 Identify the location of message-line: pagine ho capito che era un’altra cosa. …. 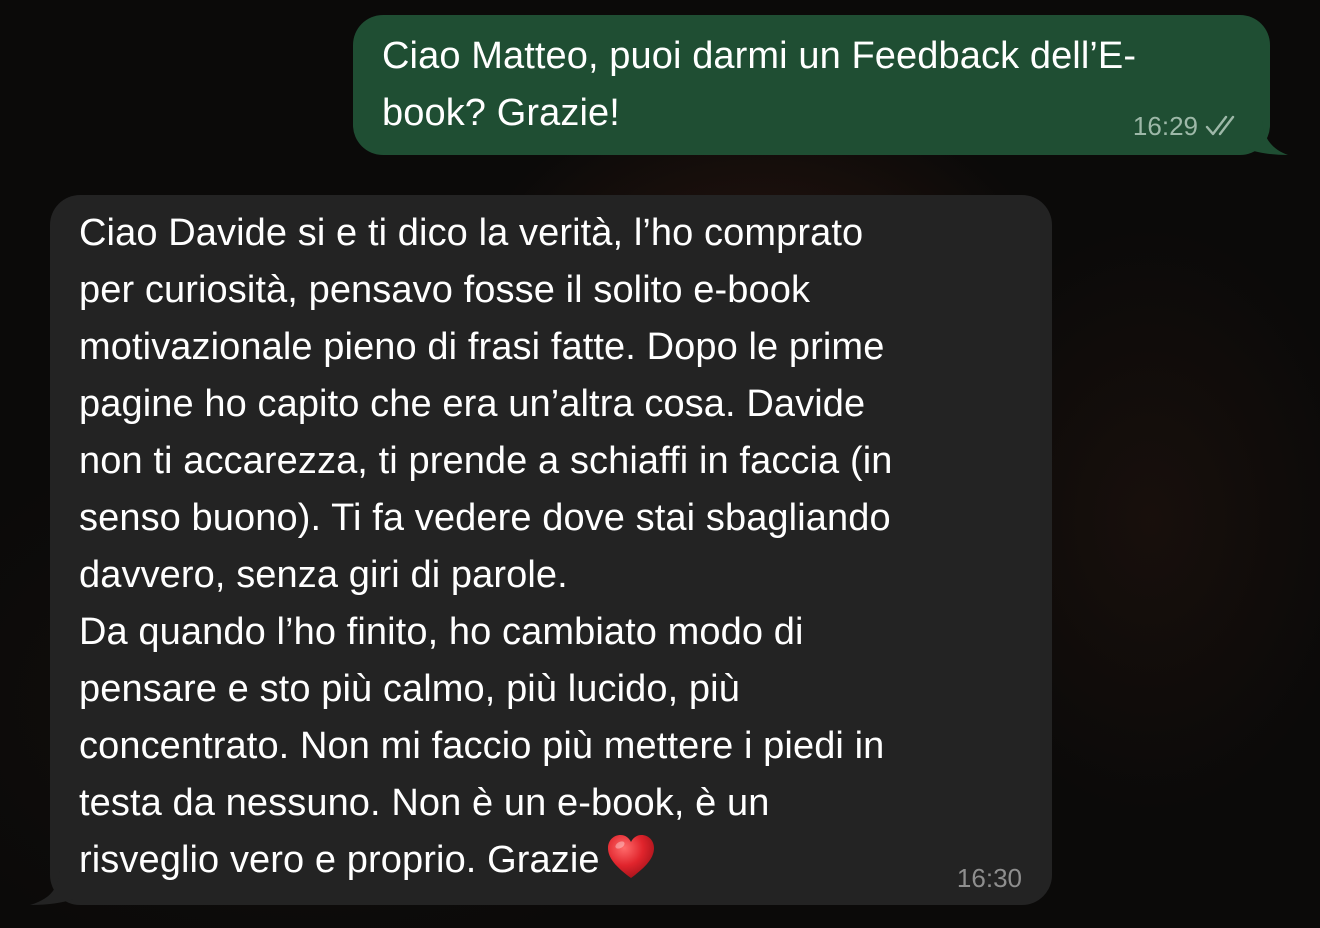
(472, 404).